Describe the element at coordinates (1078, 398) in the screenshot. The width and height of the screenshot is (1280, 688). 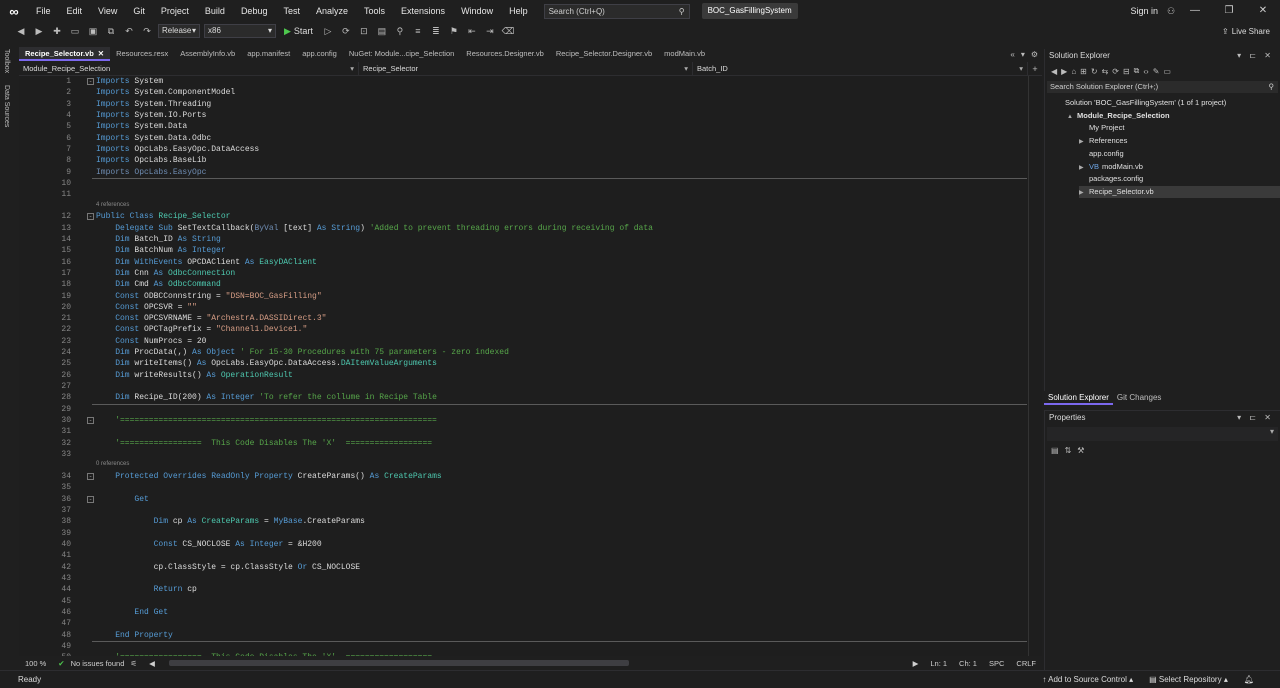
I see `tab-solution-explorer: Solution Explorer` at that location.